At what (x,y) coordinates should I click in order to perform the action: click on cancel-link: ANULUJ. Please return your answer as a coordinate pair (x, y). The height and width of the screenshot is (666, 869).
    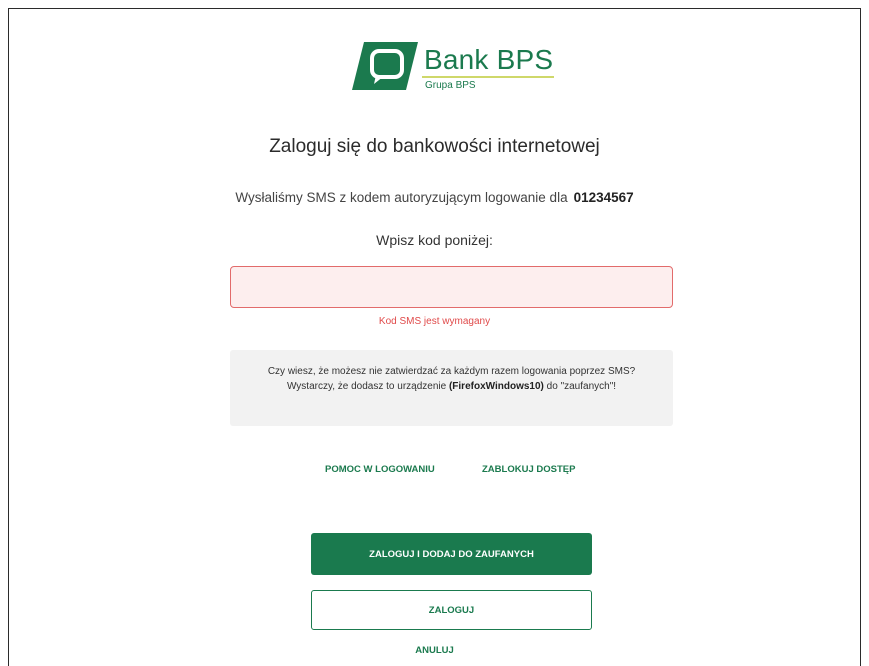
    Looking at the image, I should click on (434, 650).